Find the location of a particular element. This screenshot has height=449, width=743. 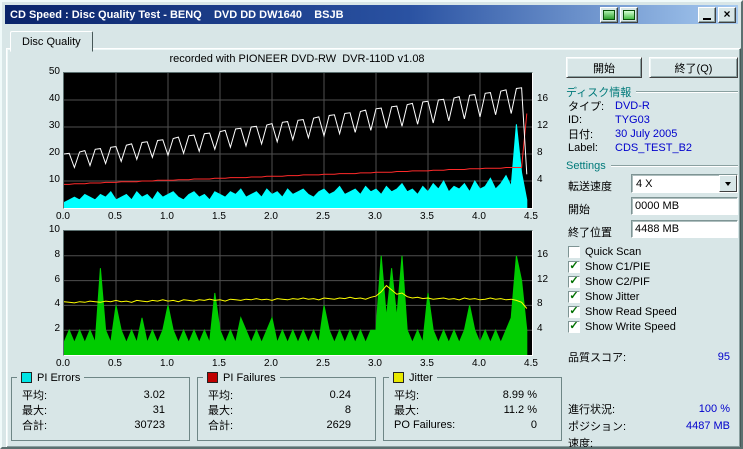

minimize-icon is located at coordinates (707, 14).